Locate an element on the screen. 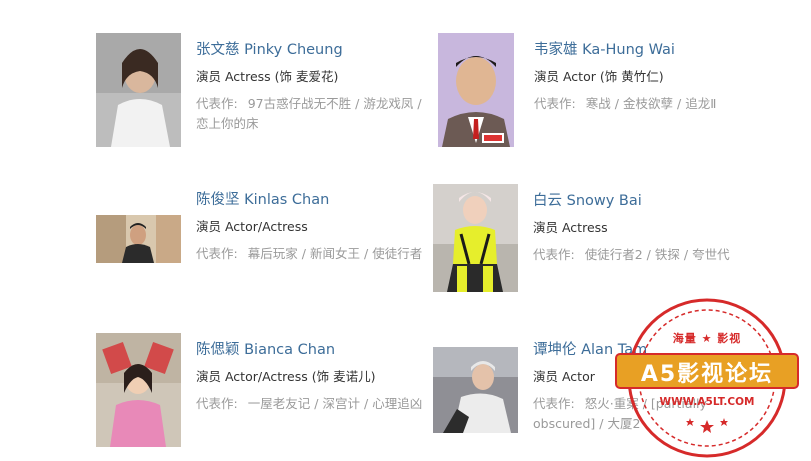  work-link: 怒火·重案 is located at coordinates (612, 403).